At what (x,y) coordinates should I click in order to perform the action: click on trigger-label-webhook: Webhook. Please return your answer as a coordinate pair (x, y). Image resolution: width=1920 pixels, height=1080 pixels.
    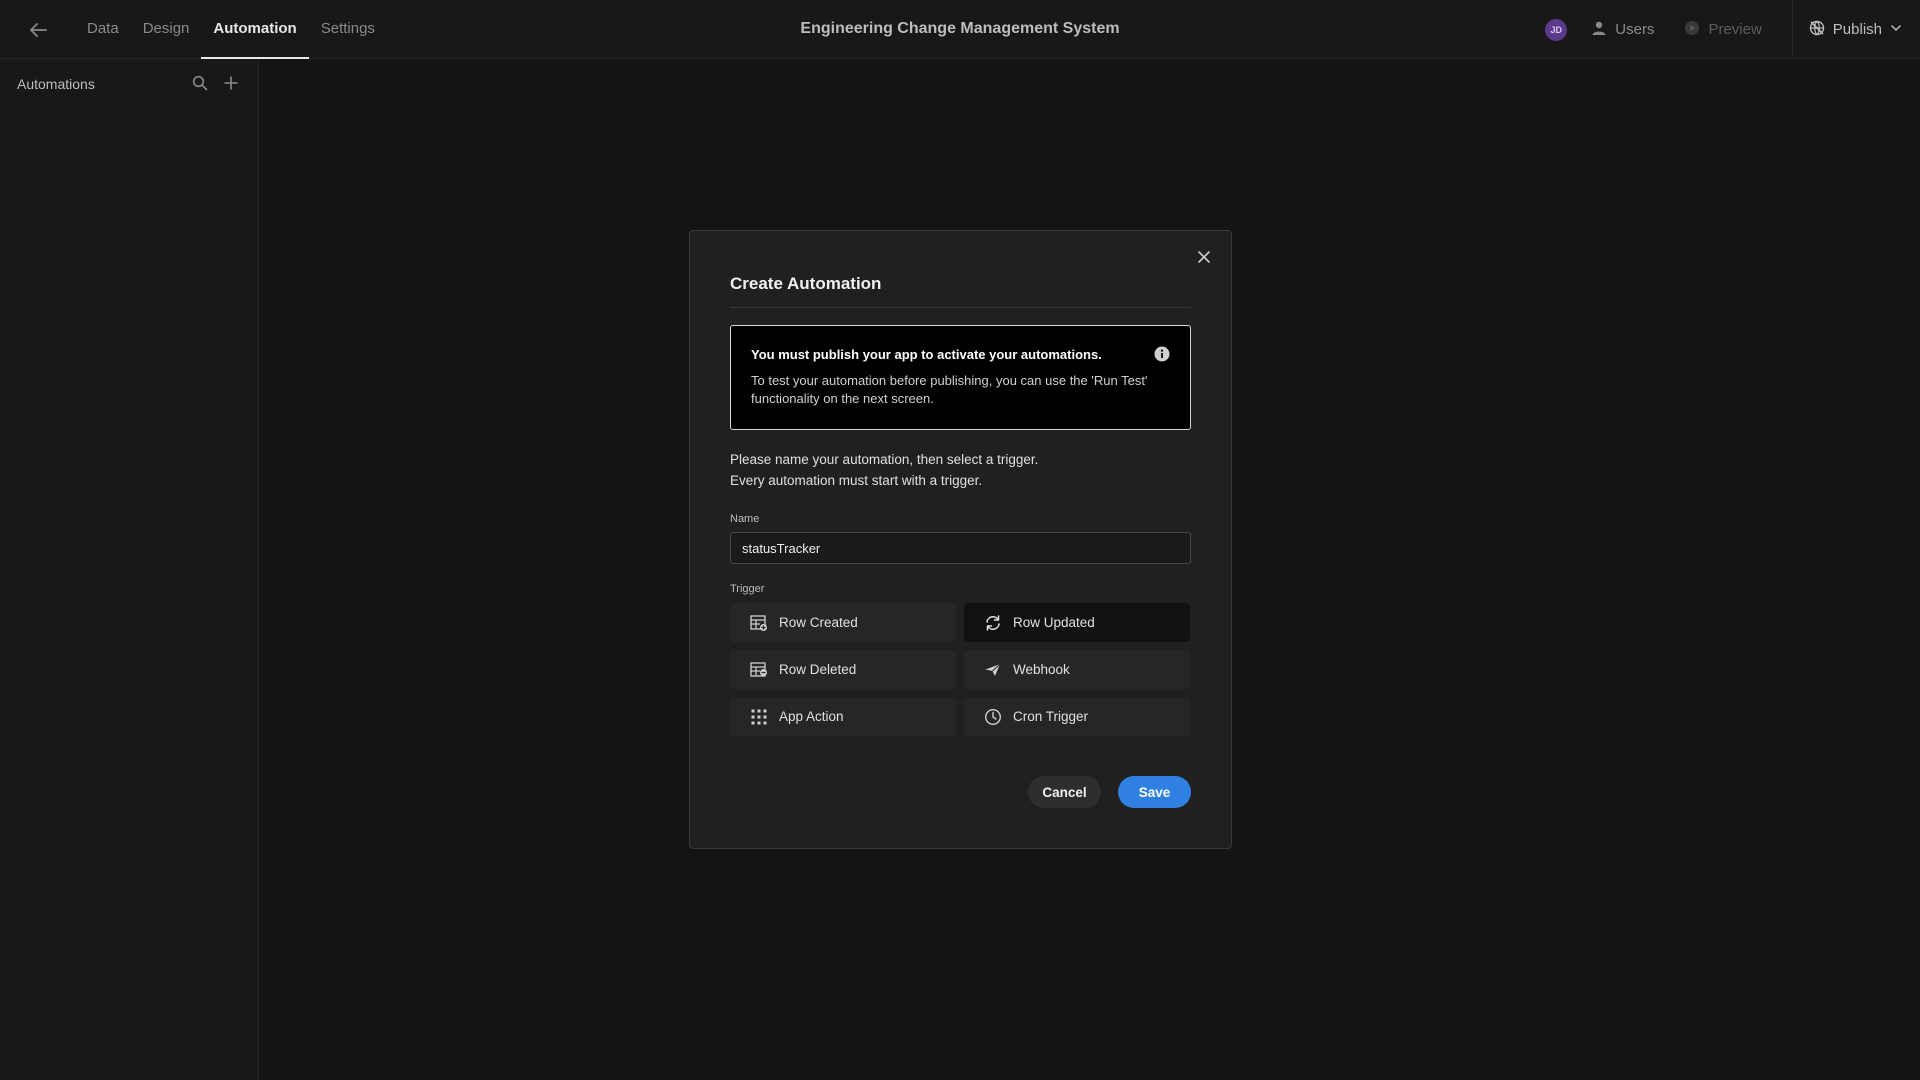
    Looking at the image, I should click on (1041, 669).